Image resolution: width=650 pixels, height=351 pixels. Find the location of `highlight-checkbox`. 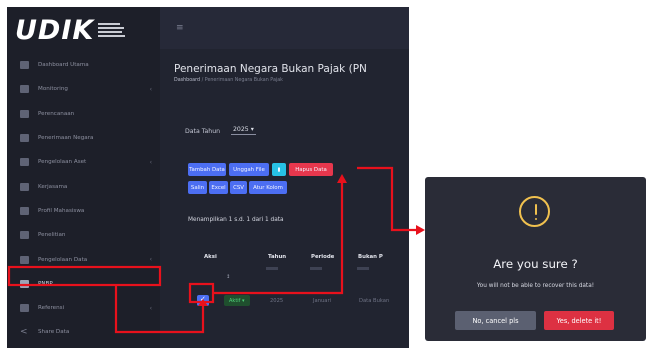

highlight-checkbox is located at coordinates (201, 293).